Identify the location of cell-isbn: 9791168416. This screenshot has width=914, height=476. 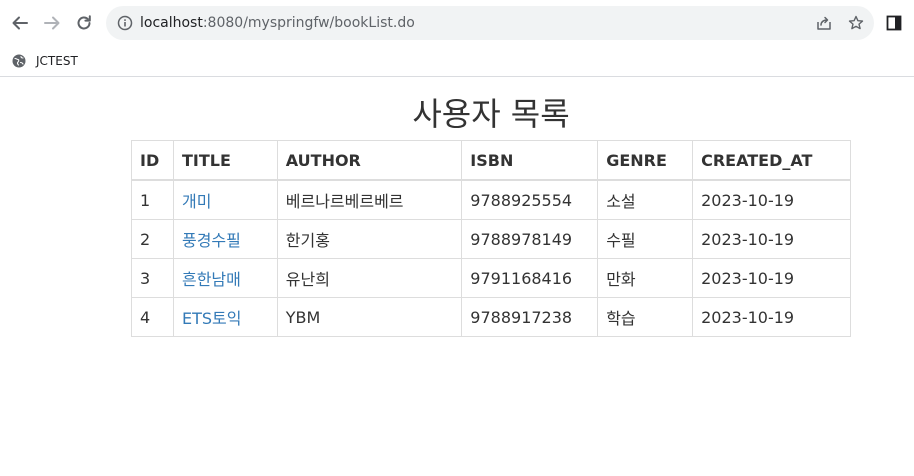
(530, 278).